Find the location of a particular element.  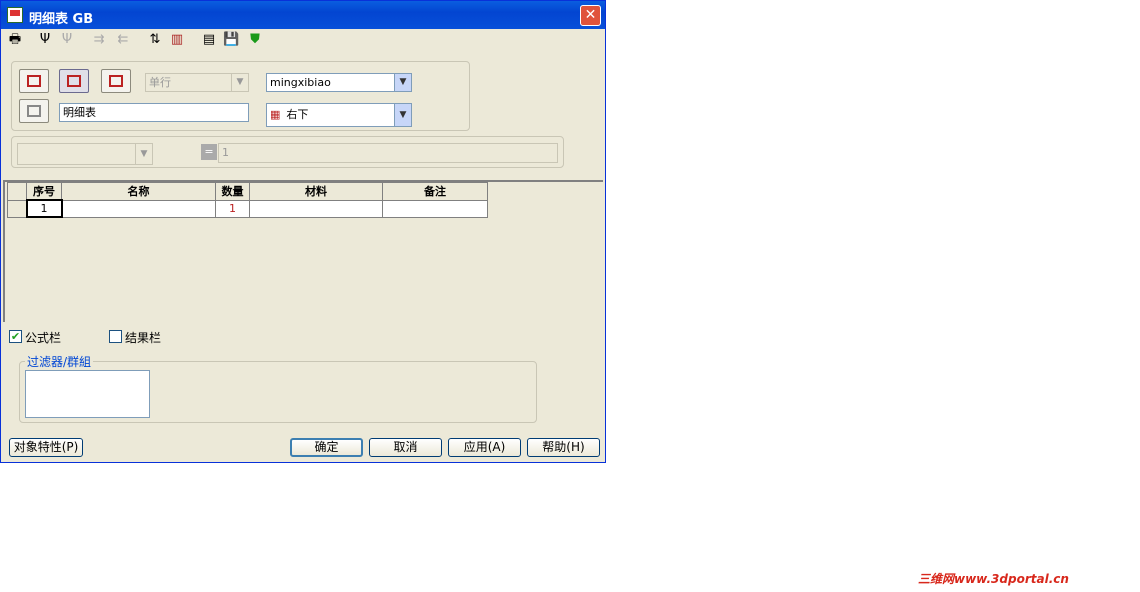

toolbar: 🖶 Ψ Ψ ⇉ ⇇ ⇅ ▥ ▤ 💾 ⛊ is located at coordinates (145, 40).